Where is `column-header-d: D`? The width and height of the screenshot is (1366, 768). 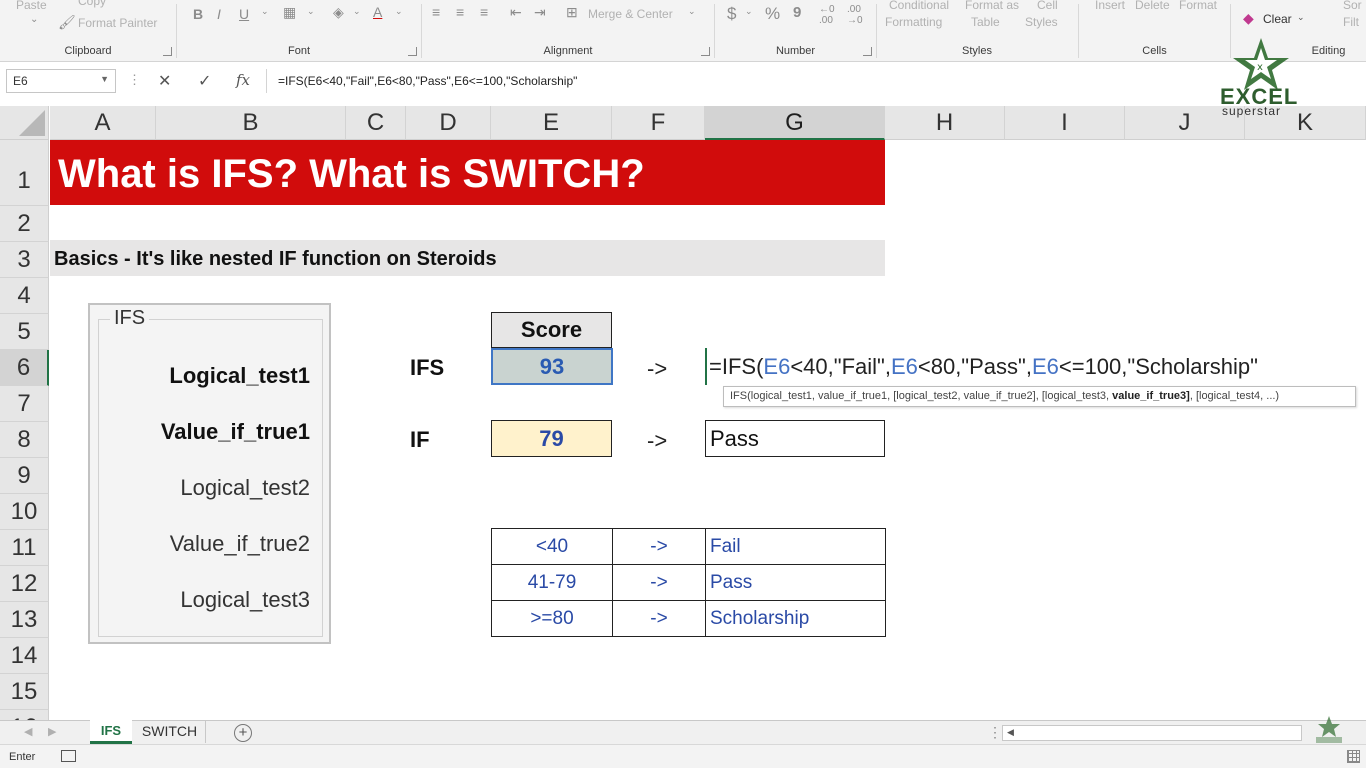 column-header-d: D is located at coordinates (448, 123).